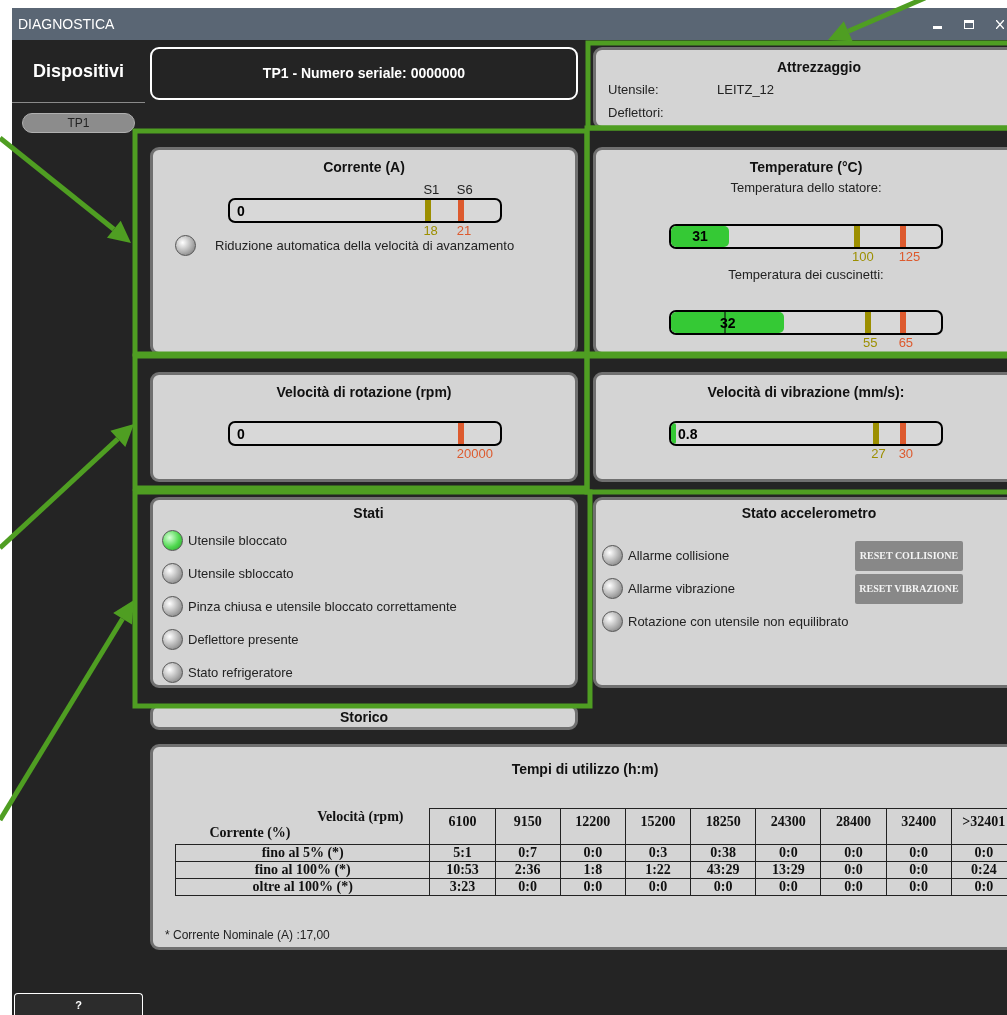  I want to click on panel-title: Temperature (°C), so click(806, 167).